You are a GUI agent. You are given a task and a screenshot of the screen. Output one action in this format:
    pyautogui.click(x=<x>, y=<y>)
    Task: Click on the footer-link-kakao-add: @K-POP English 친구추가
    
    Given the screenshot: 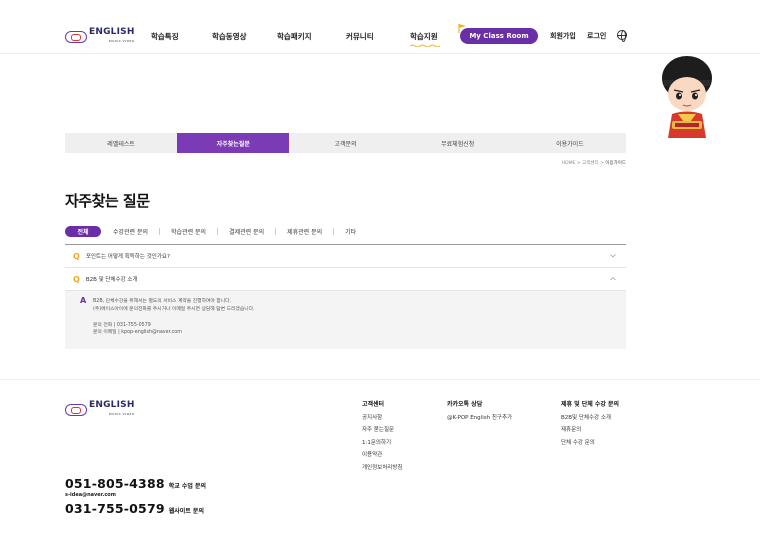 What is the action you would take?
    pyautogui.click(x=479, y=418)
    